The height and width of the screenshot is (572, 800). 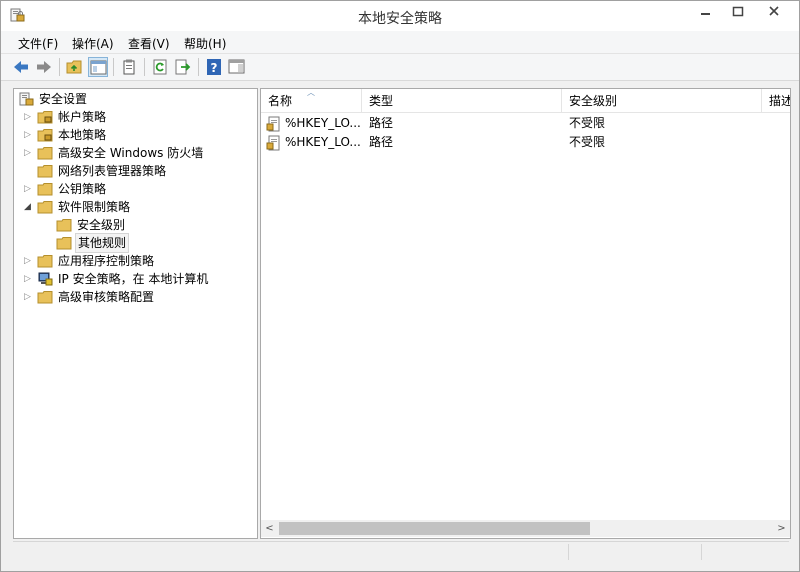 I want to click on column-header-label: 安全级别, so click(x=593, y=101).